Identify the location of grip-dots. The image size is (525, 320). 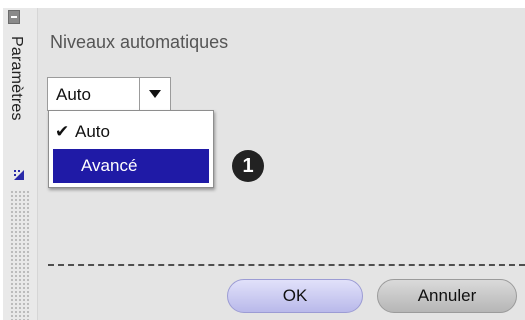
(20, 255).